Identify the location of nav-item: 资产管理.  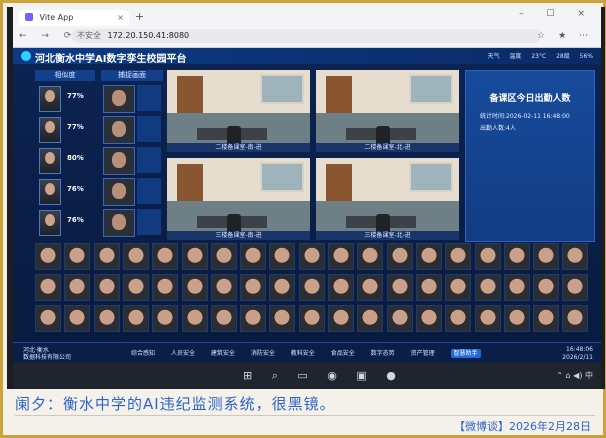
(423, 353).